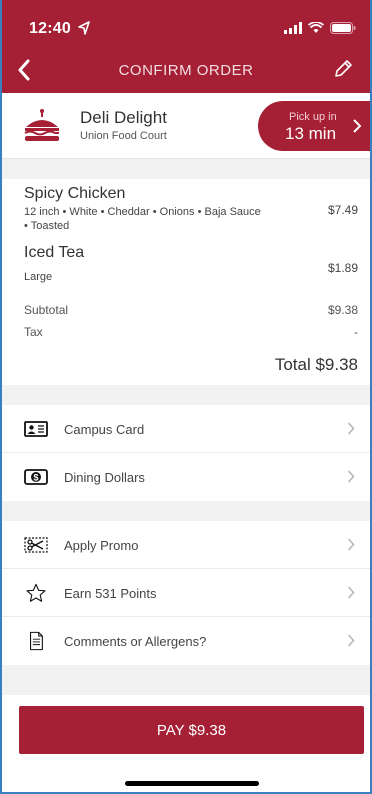  I want to click on pickup-label: Pick up in, so click(313, 117).